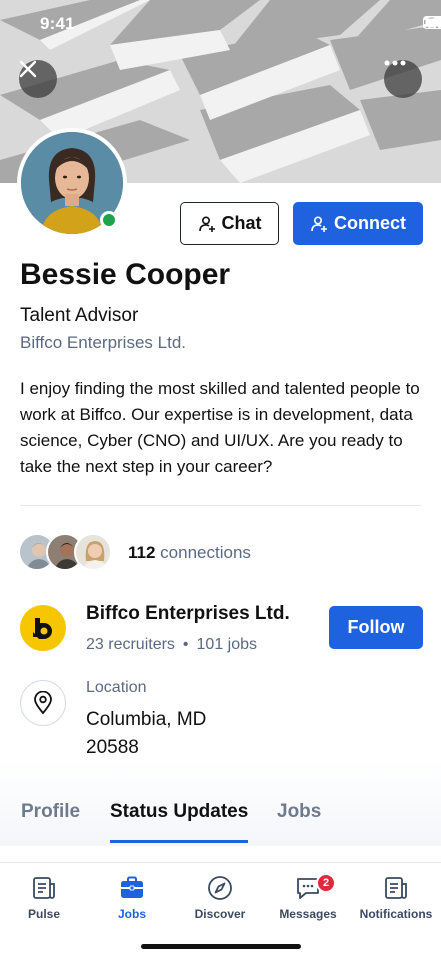  Describe the element at coordinates (376, 627) in the screenshot. I see `follow-button: Follow` at that location.